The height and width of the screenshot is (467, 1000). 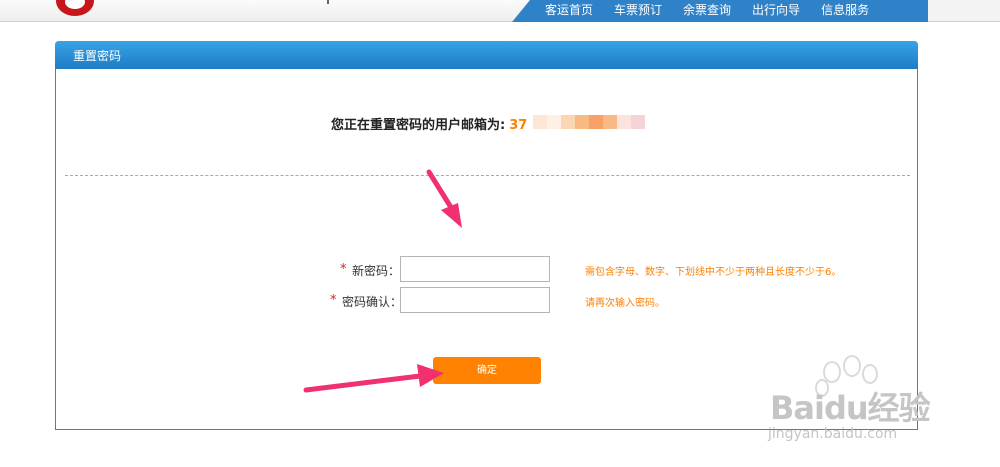 What do you see at coordinates (444, 198) in the screenshot?
I see `arrow-down-icon` at bounding box center [444, 198].